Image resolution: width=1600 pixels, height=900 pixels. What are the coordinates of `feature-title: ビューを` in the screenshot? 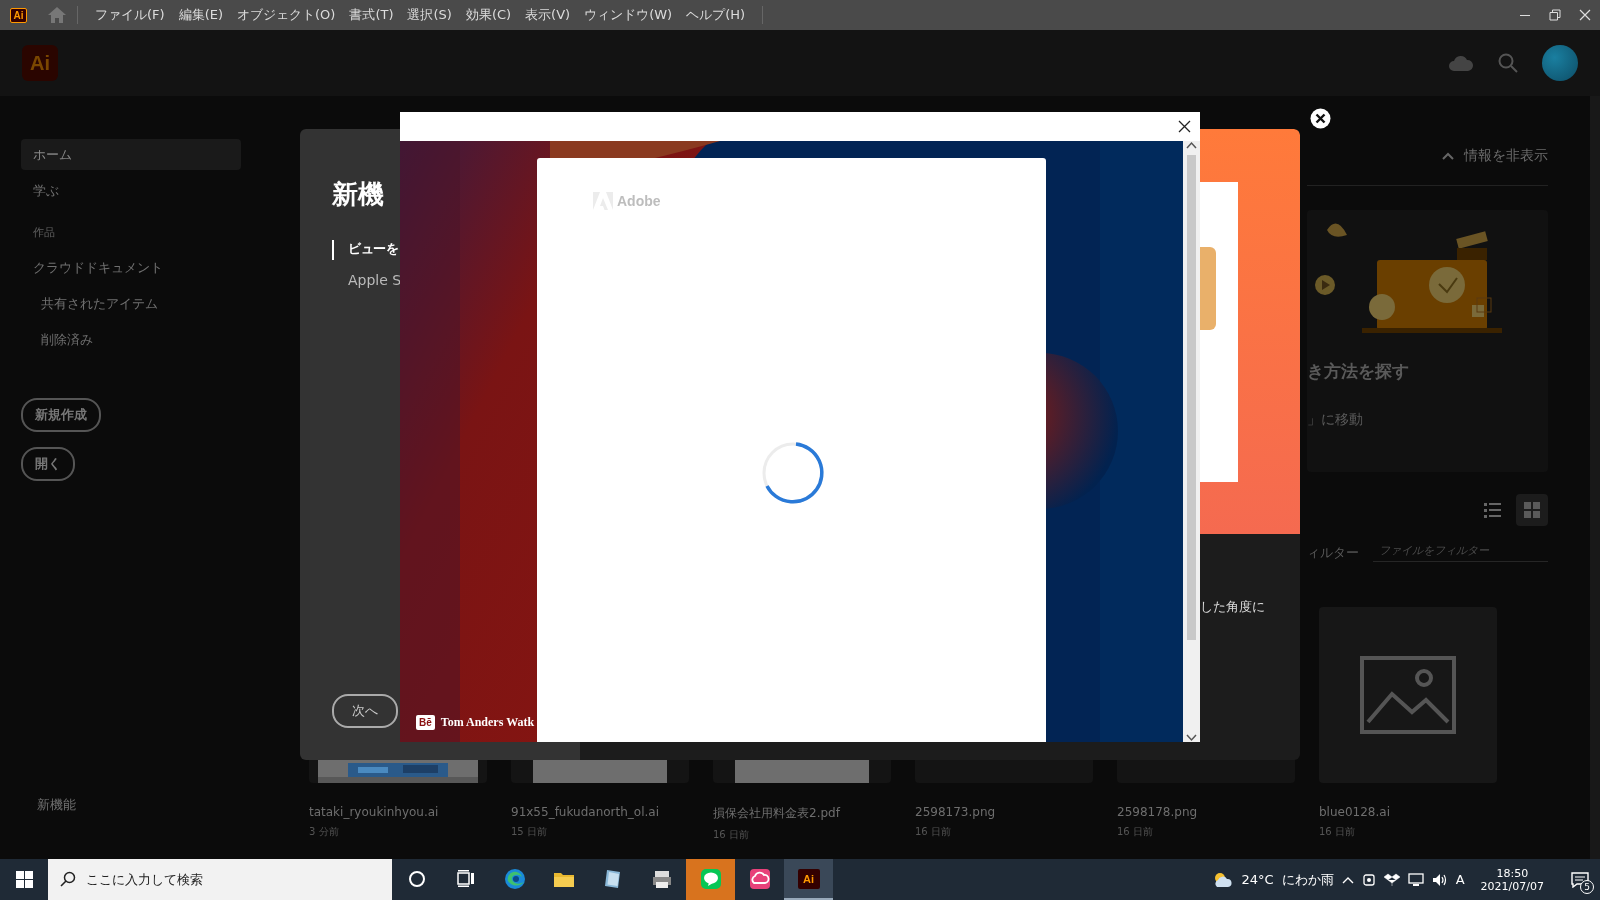 It's located at (375, 249).